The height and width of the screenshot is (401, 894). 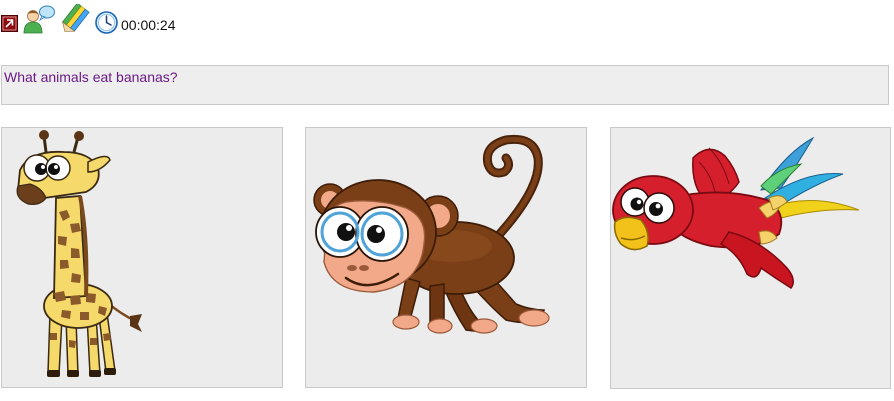 What do you see at coordinates (75, 18) in the screenshot?
I see `pencils-icon` at bounding box center [75, 18].